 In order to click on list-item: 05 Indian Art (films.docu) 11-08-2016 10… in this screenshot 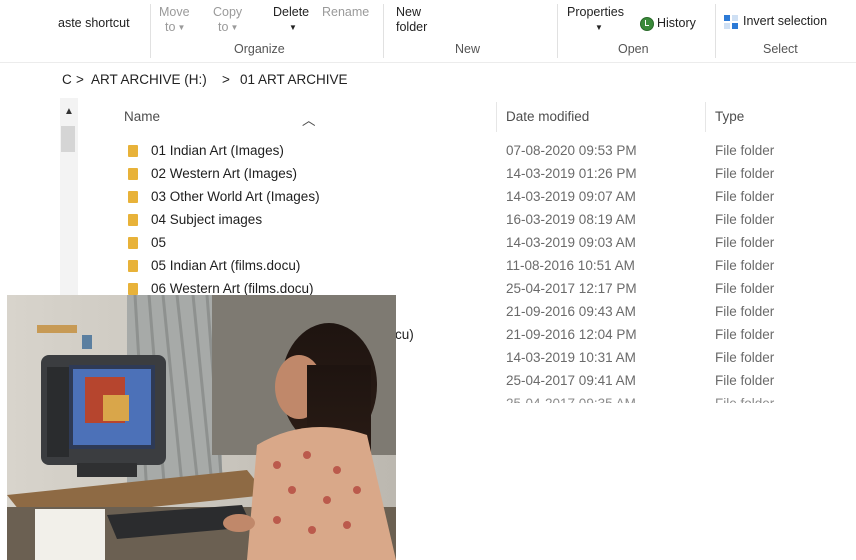, I will do `click(428, 266)`.